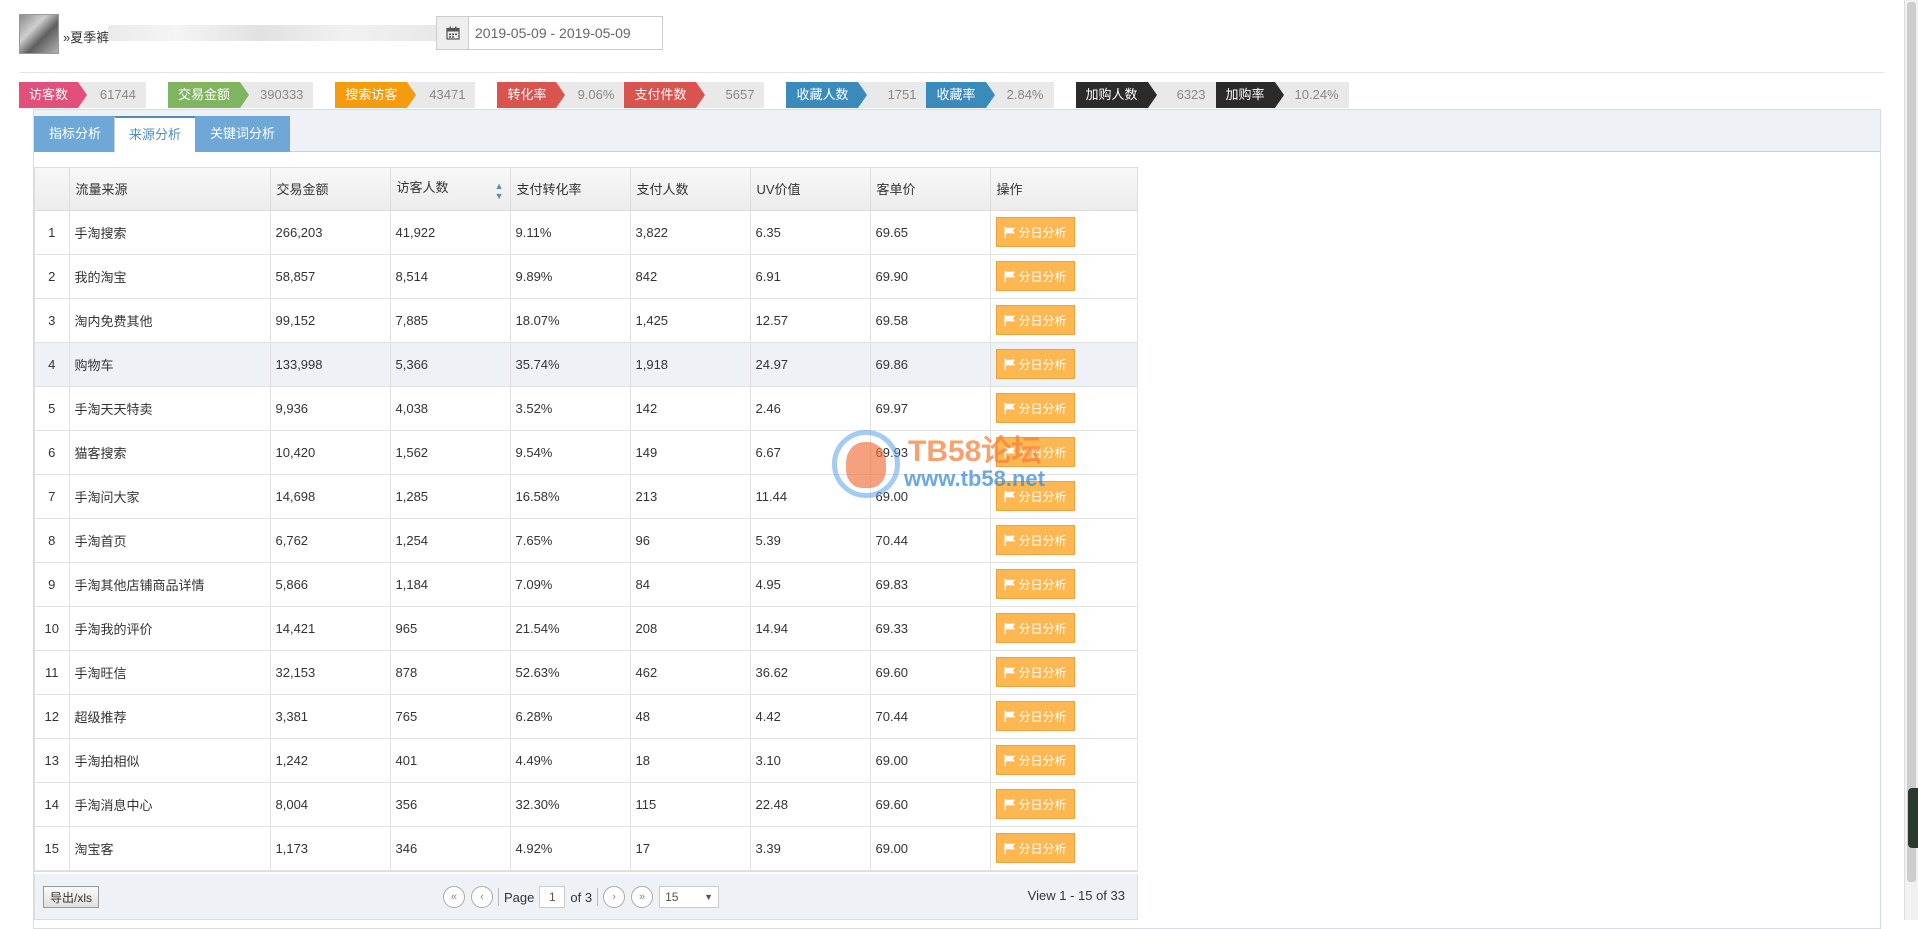 Image resolution: width=1918 pixels, height=929 pixels. Describe the element at coordinates (330, 189) in the screenshot. I see `col-header-amount: 交易金额` at that location.